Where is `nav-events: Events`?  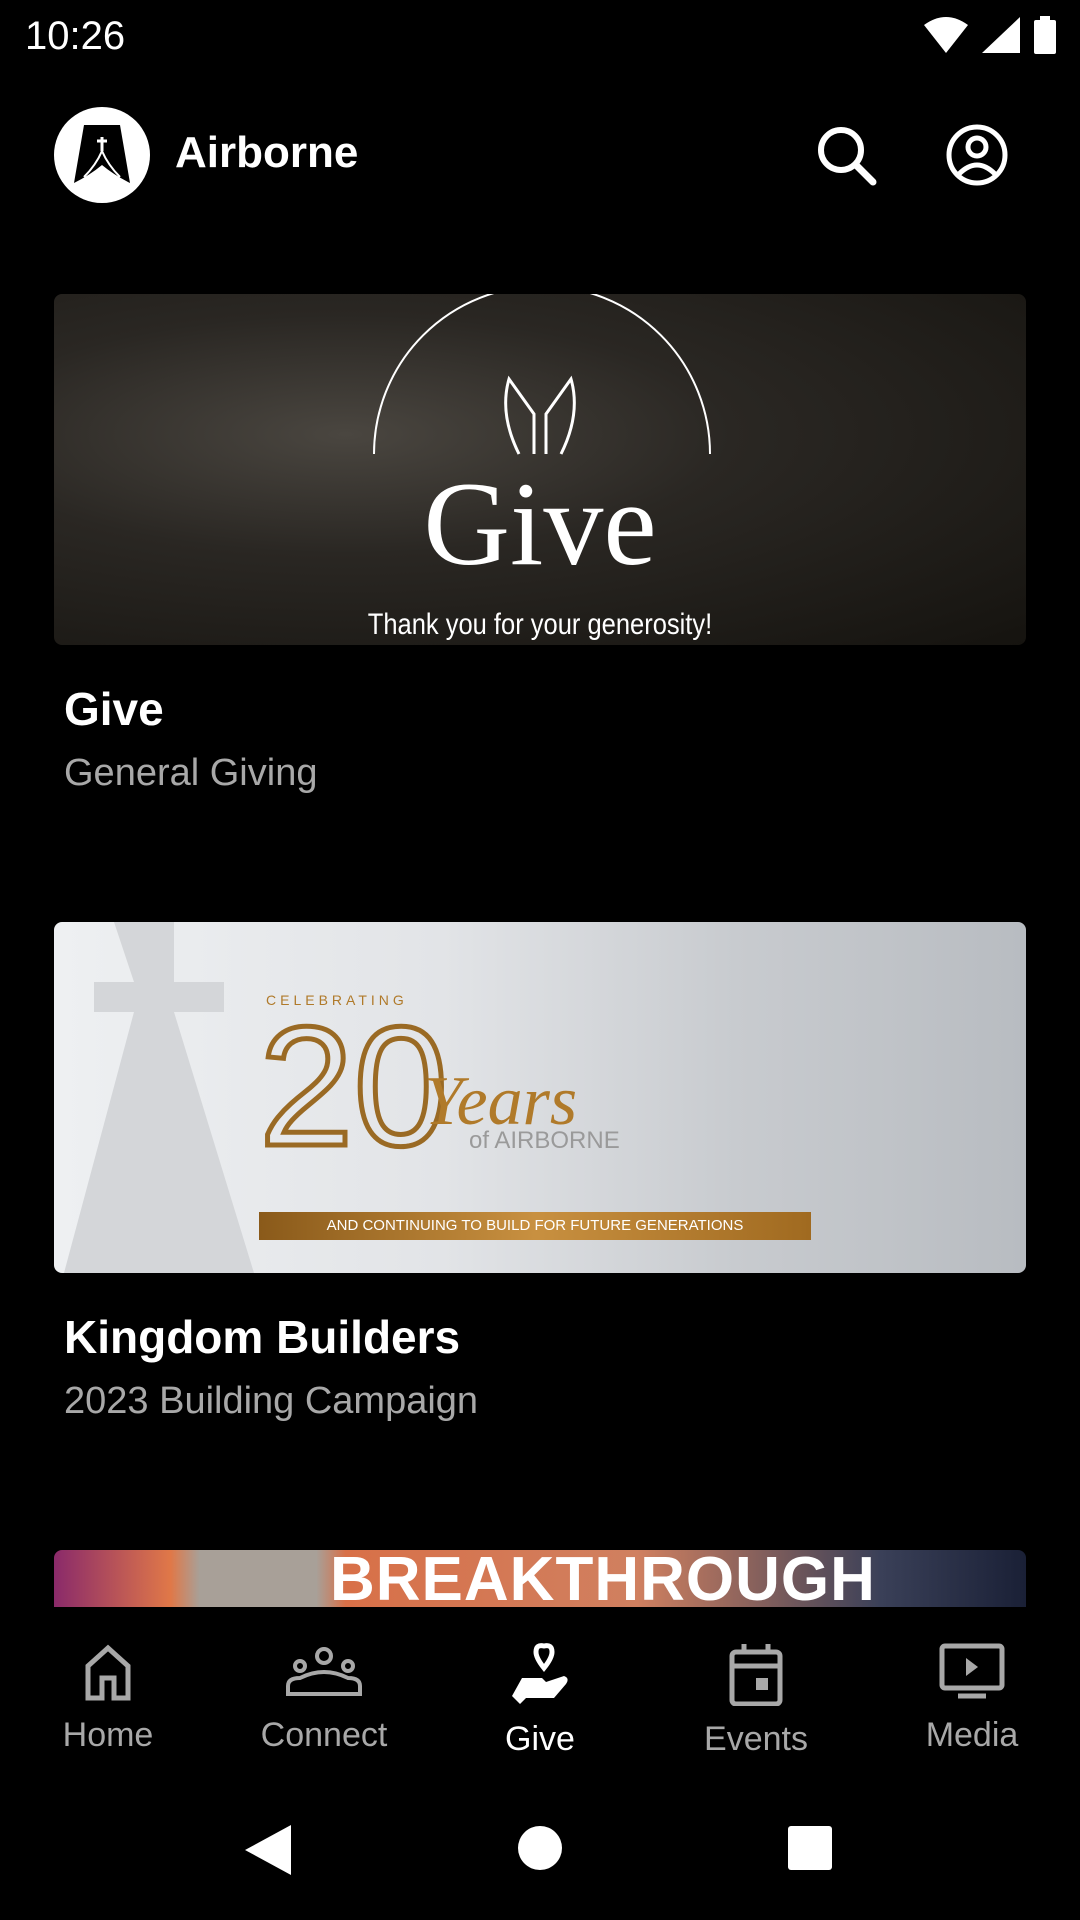 nav-events: Events is located at coordinates (756, 1692).